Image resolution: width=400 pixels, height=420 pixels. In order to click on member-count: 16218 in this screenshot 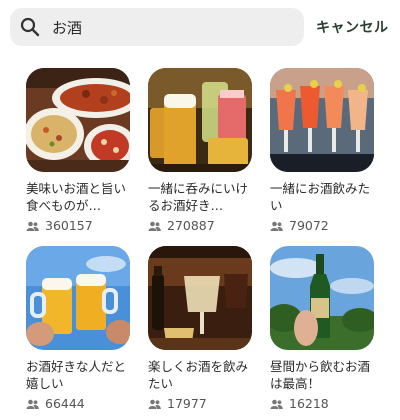, I will do `click(322, 403)`.